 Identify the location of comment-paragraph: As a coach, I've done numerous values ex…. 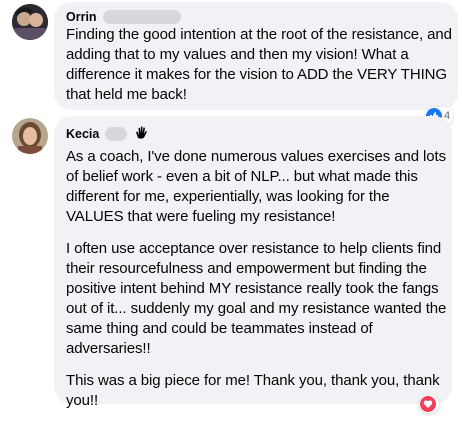
(256, 186).